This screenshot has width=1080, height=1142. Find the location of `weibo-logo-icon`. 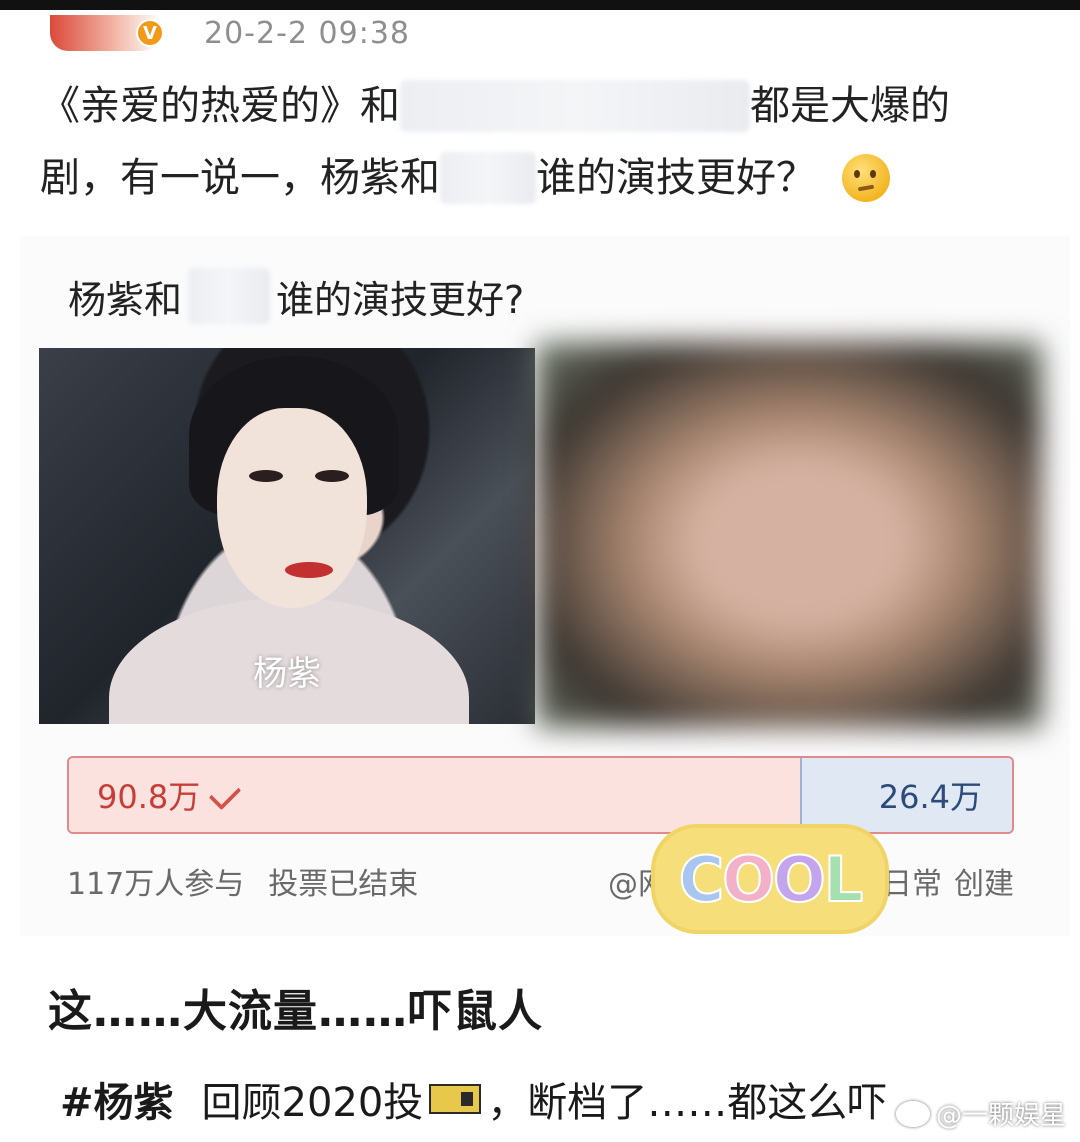

weibo-logo-icon is located at coordinates (912, 1113).